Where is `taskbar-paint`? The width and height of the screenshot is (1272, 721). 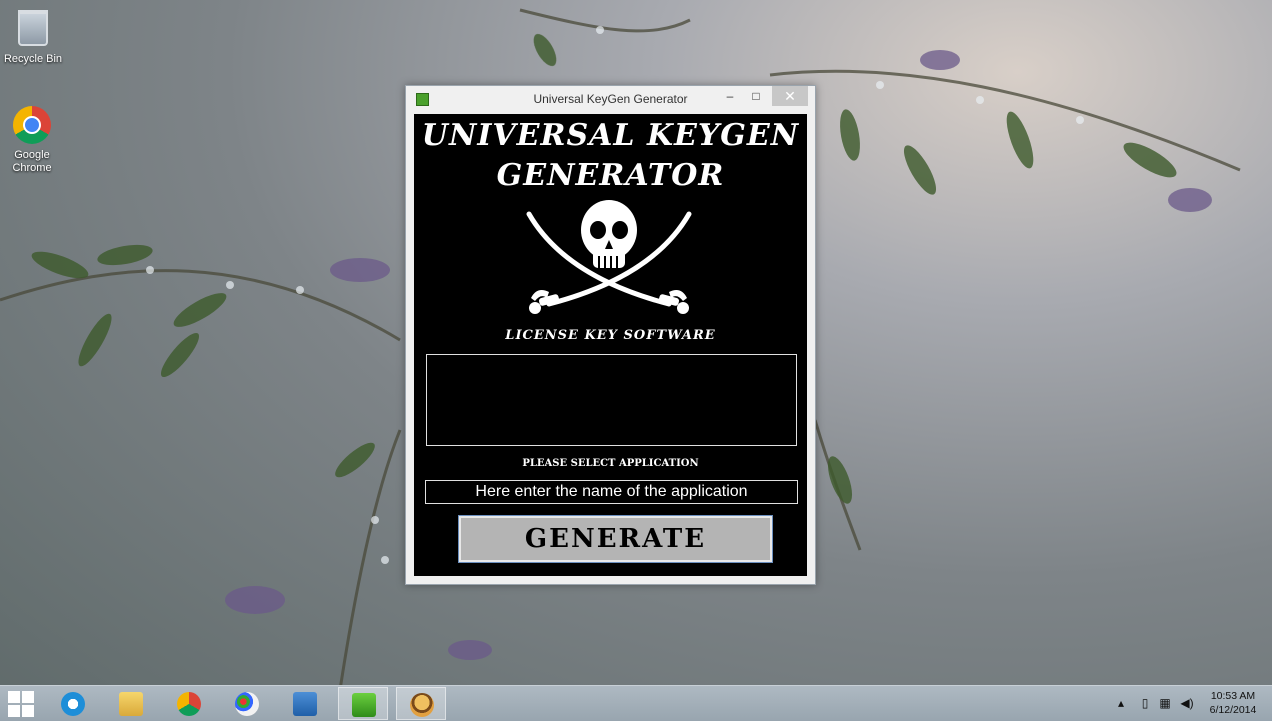 taskbar-paint is located at coordinates (247, 703).